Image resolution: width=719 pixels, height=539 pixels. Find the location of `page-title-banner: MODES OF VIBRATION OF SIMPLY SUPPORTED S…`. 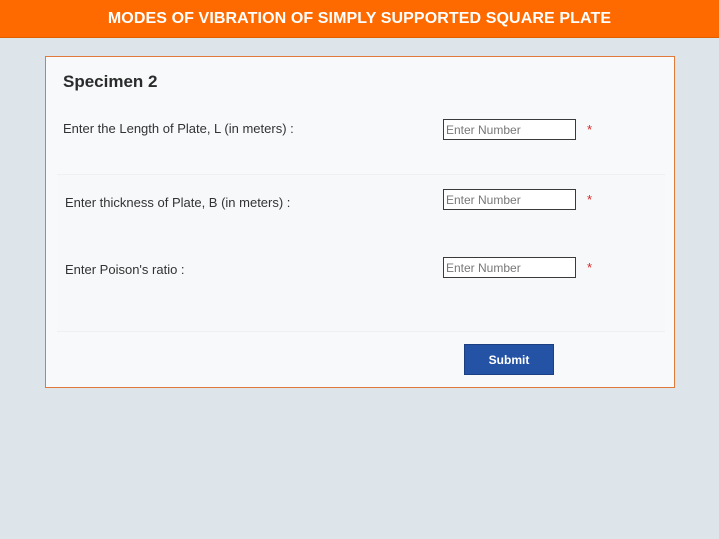

page-title-banner: MODES OF VIBRATION OF SIMPLY SUPPORTED S… is located at coordinates (359, 19).